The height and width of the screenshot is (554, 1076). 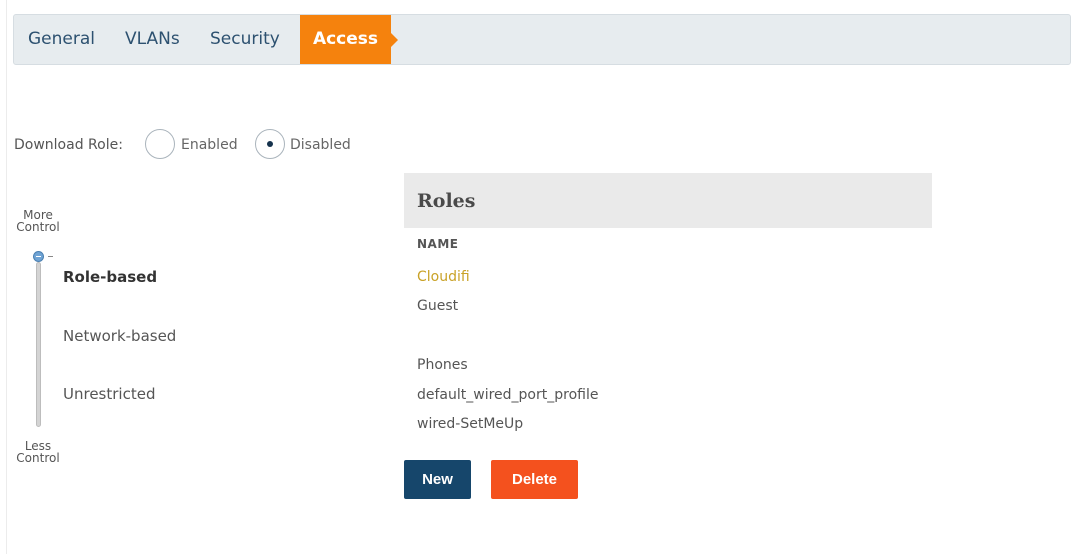 What do you see at coordinates (6, 277) in the screenshot?
I see `frame-border` at bounding box center [6, 277].